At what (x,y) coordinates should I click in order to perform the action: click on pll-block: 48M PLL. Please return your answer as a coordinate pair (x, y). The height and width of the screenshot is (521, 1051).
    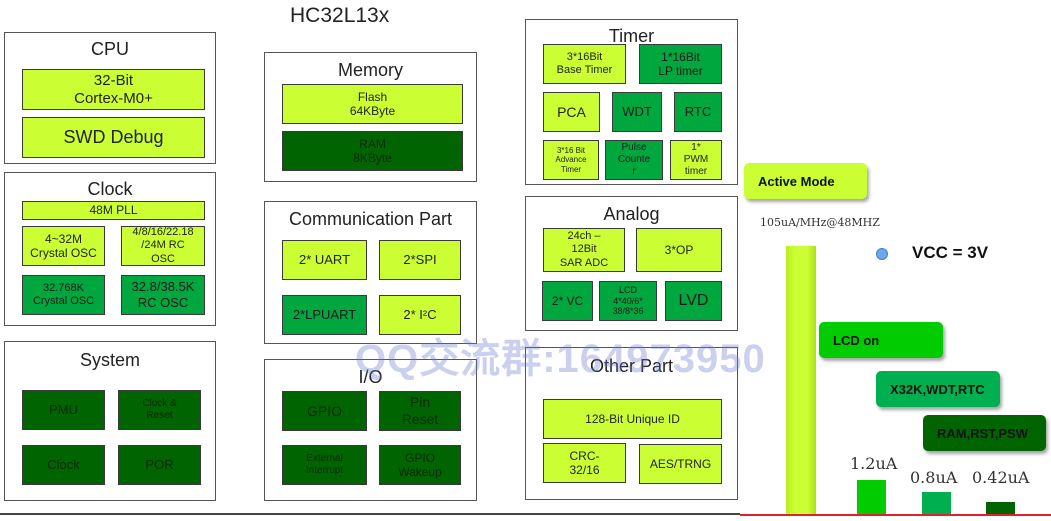
    Looking at the image, I should click on (113, 210).